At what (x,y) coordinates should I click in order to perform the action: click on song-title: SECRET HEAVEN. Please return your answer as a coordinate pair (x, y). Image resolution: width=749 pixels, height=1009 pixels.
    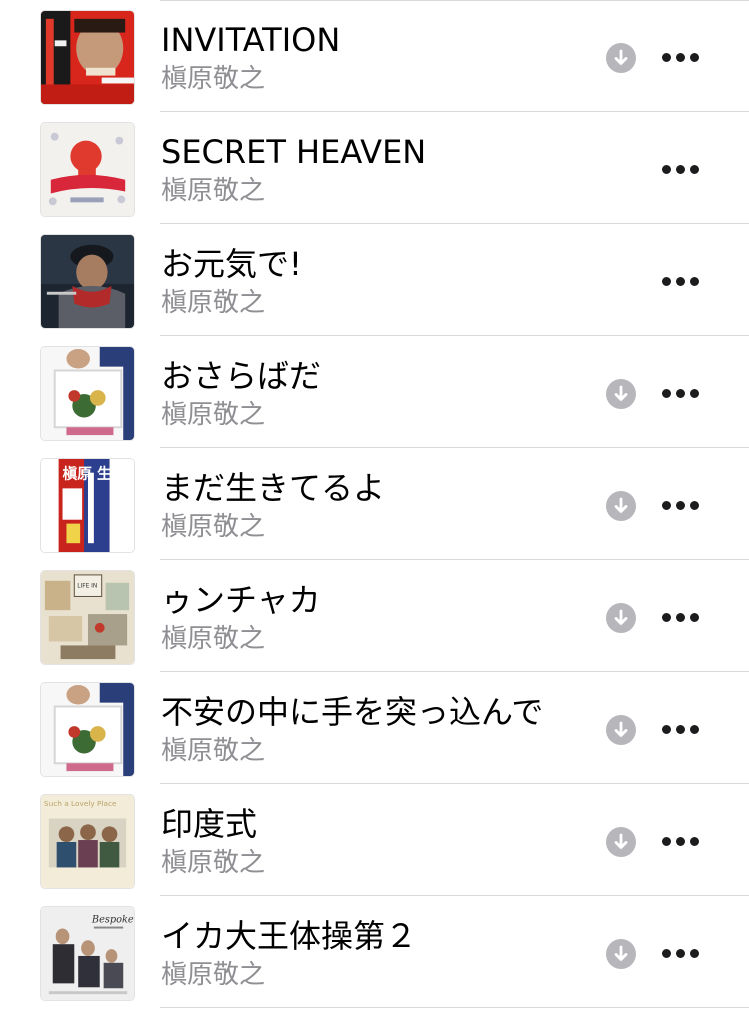
    Looking at the image, I should click on (294, 152).